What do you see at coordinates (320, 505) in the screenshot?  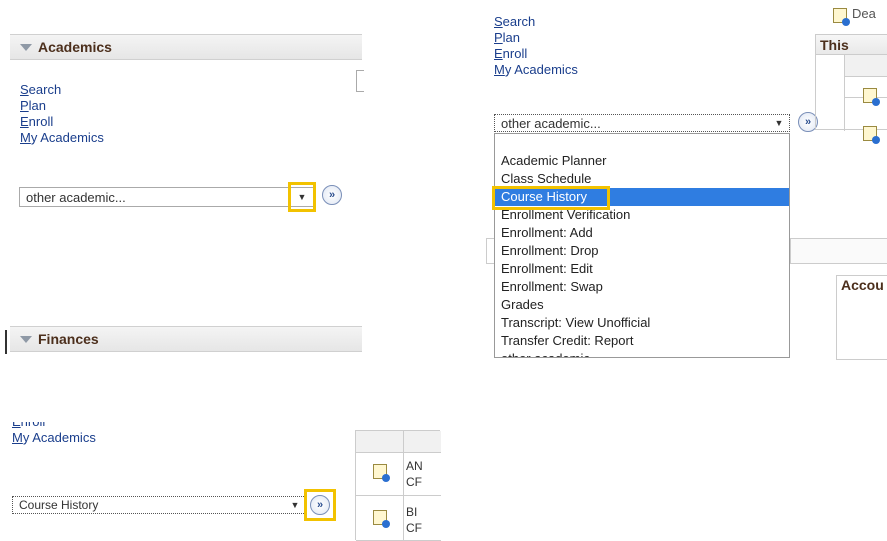 I see `go-button-highlight` at bounding box center [320, 505].